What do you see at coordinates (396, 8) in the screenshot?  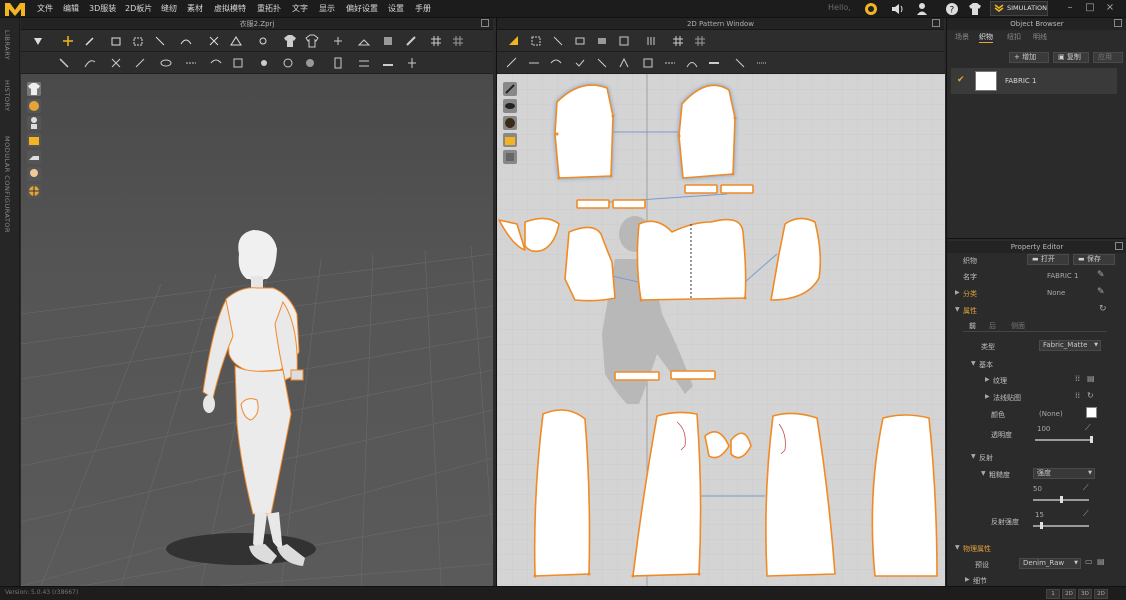 I see `menu-settings: 设置` at bounding box center [396, 8].